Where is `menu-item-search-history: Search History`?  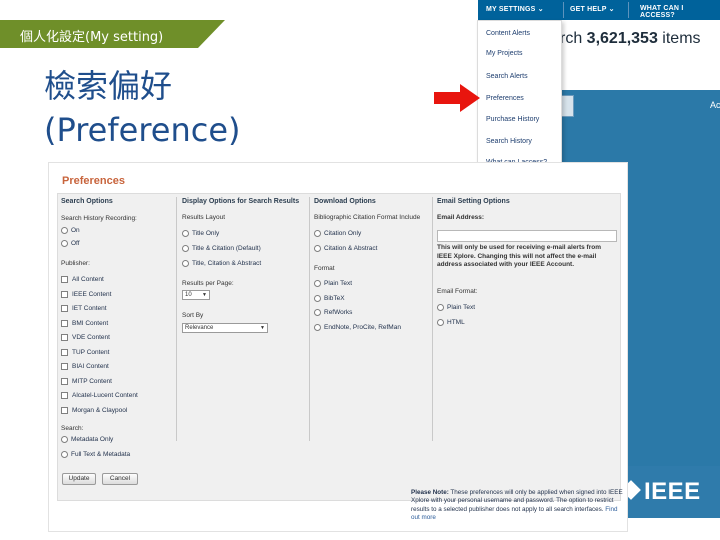 menu-item-search-history: Search History is located at coordinates (509, 141).